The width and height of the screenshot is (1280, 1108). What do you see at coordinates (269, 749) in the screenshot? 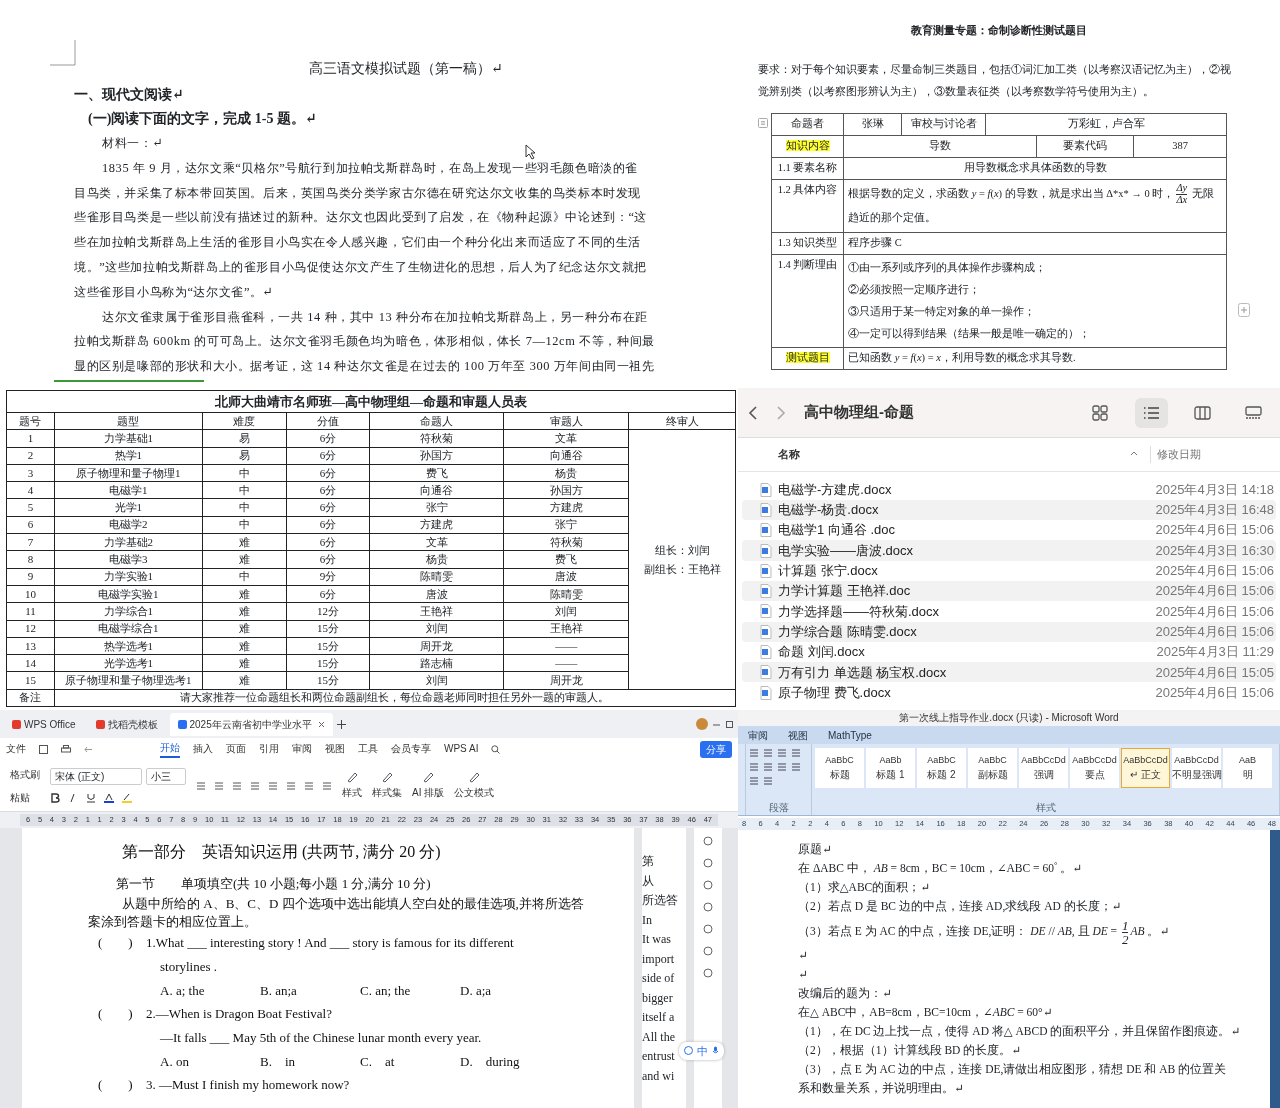
I see `ribbon-tab: 引用` at bounding box center [269, 749].